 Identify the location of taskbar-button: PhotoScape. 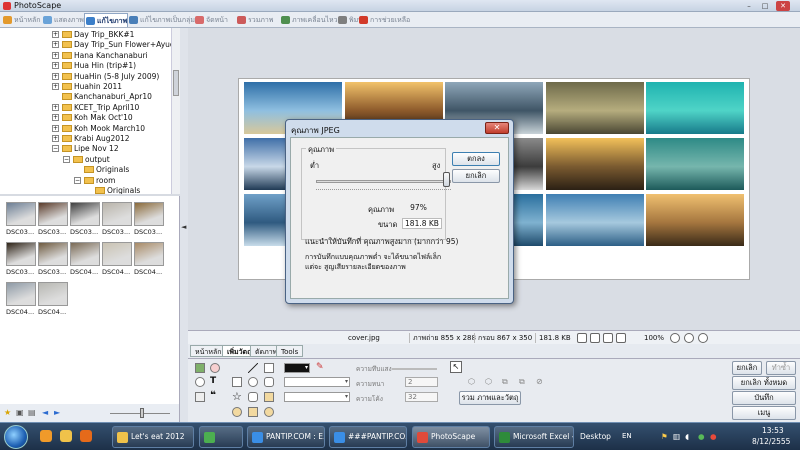
(451, 437).